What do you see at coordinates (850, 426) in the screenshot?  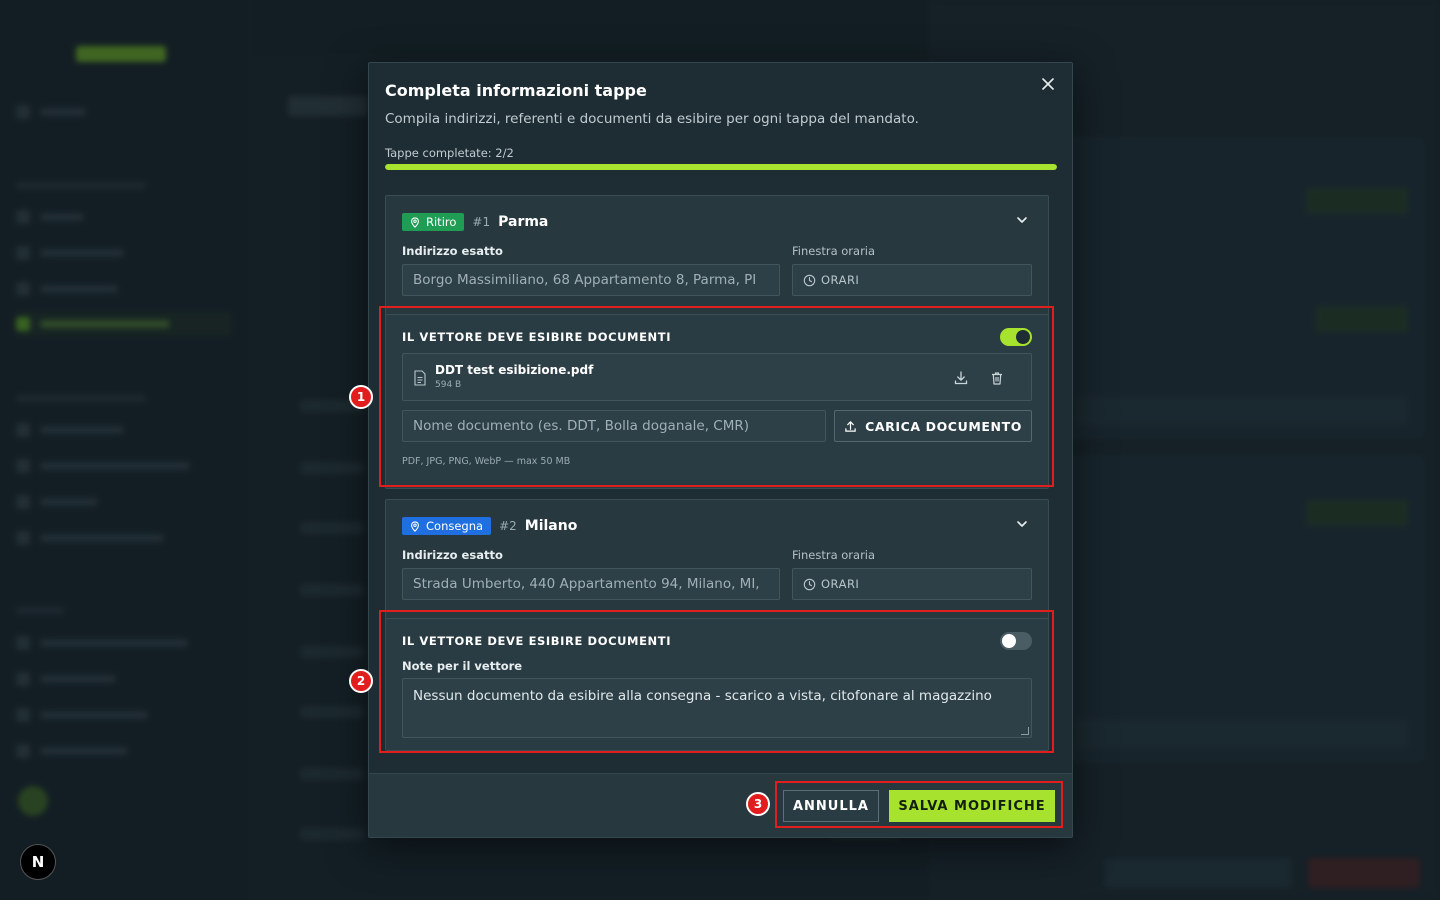 I see `upload-icon` at bounding box center [850, 426].